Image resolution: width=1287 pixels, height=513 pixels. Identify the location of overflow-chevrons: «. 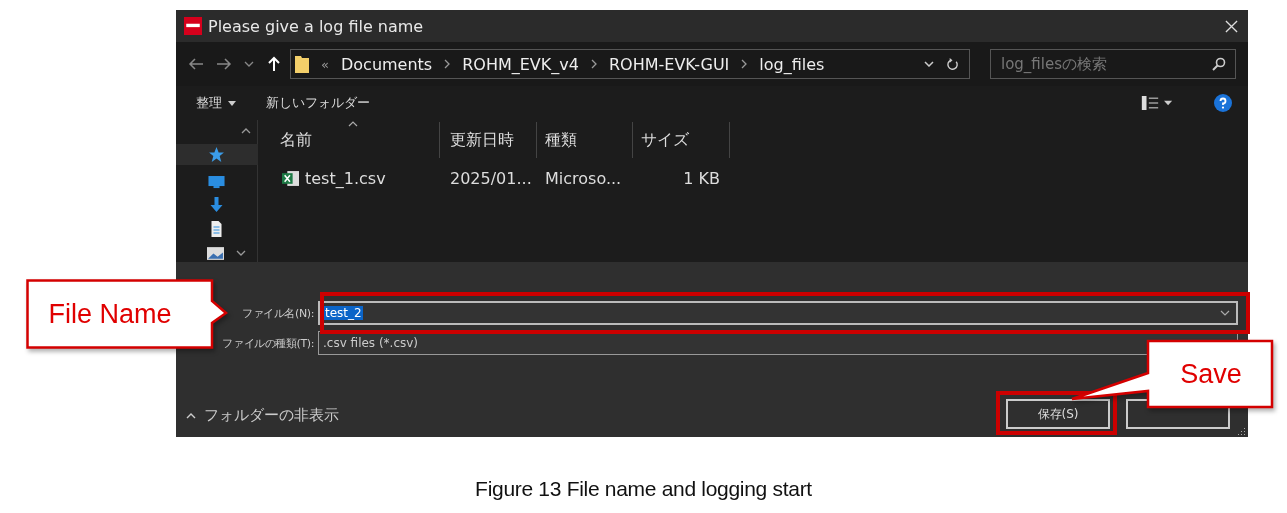
(325, 64).